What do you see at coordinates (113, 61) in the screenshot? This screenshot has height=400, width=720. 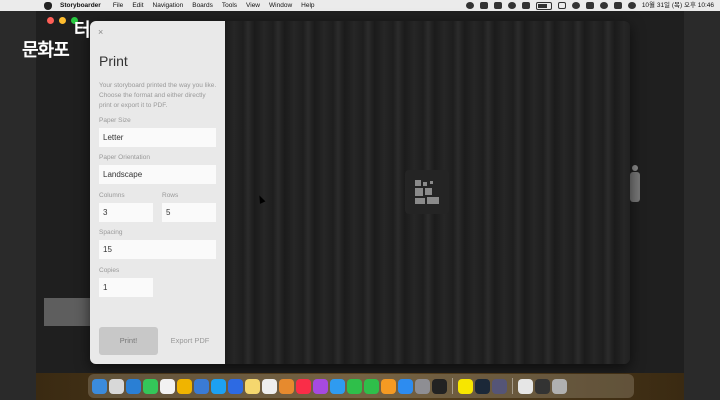 I see `print-title: Print` at bounding box center [113, 61].